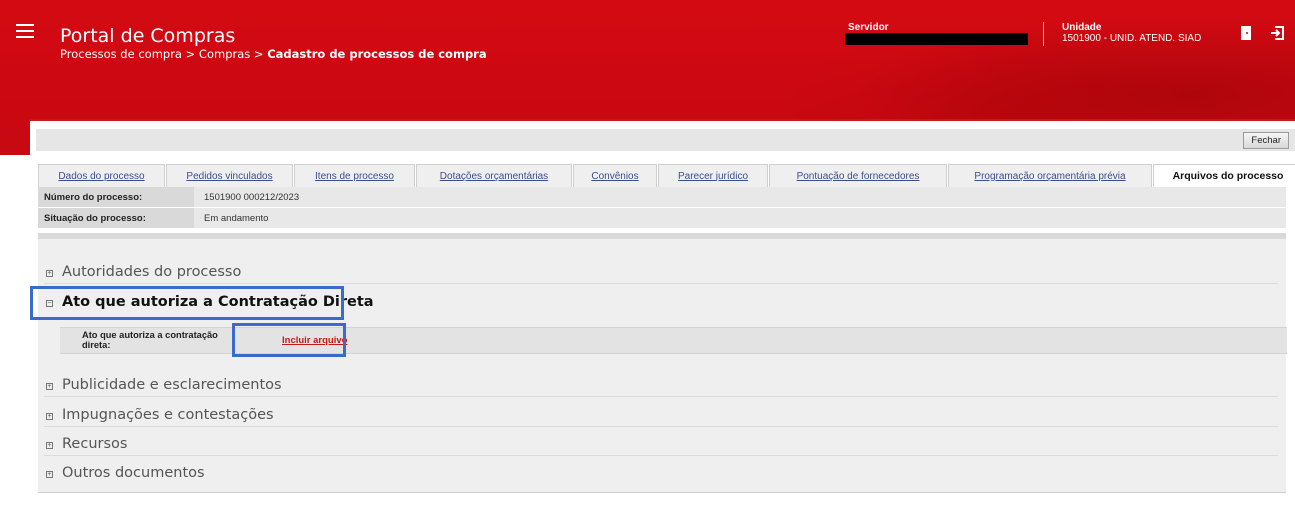  What do you see at coordinates (1050, 175) in the screenshot?
I see `tab-programacao-orcamentaria-previa: Programação orçamentária prévia` at bounding box center [1050, 175].